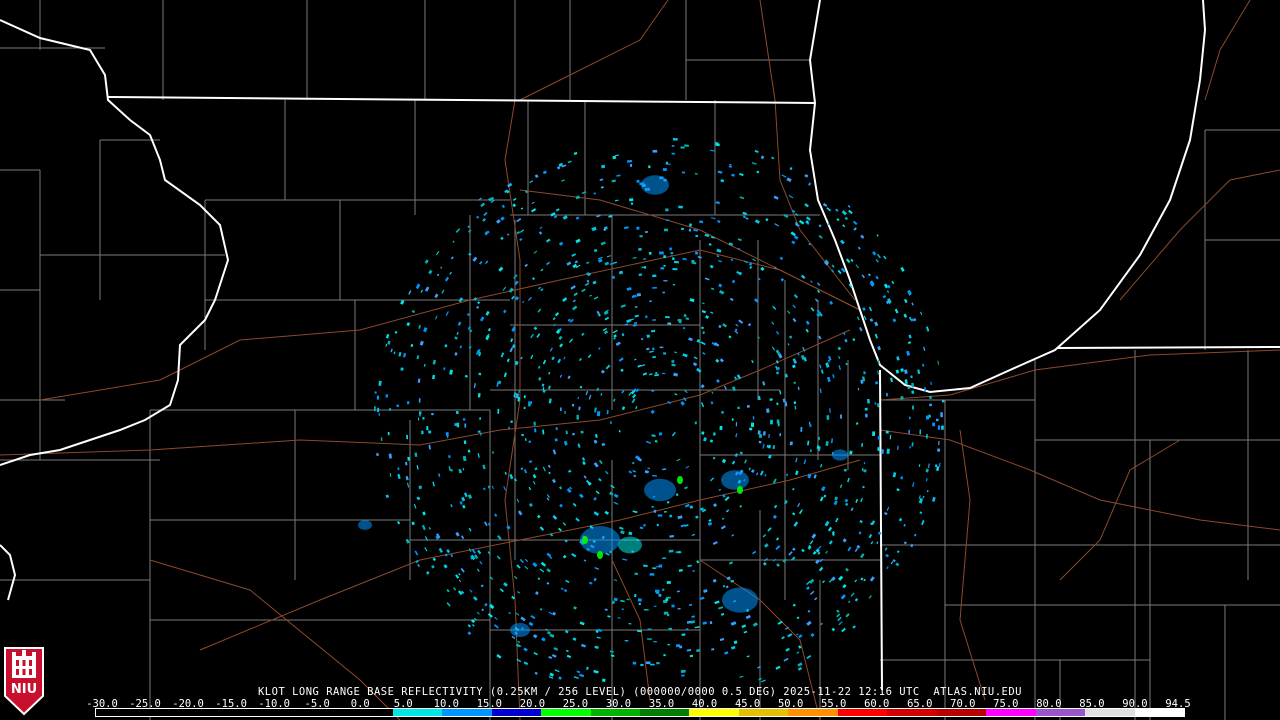 This screenshot has height=720, width=1280. What do you see at coordinates (655, 185) in the screenshot?
I see `echo-cluster` at bounding box center [655, 185].